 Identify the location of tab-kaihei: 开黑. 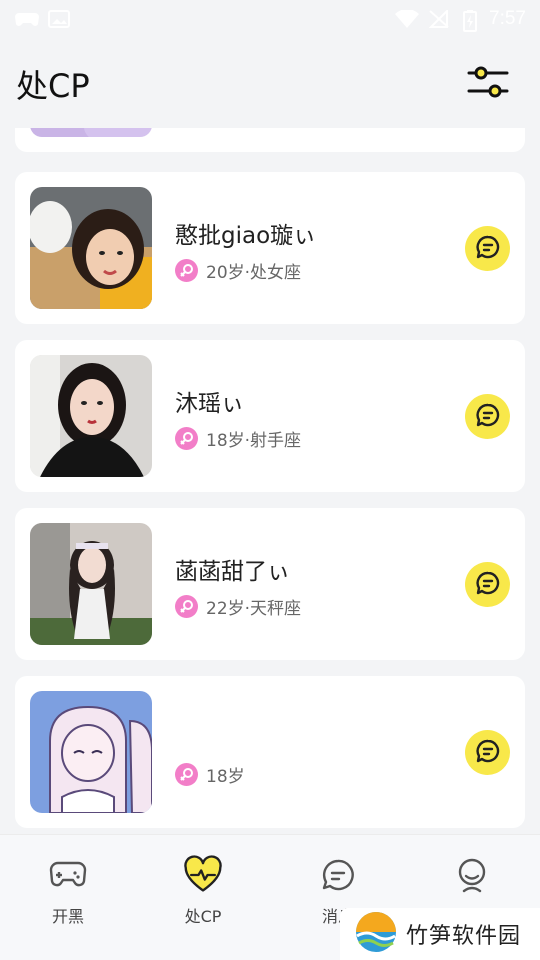
(68, 895).